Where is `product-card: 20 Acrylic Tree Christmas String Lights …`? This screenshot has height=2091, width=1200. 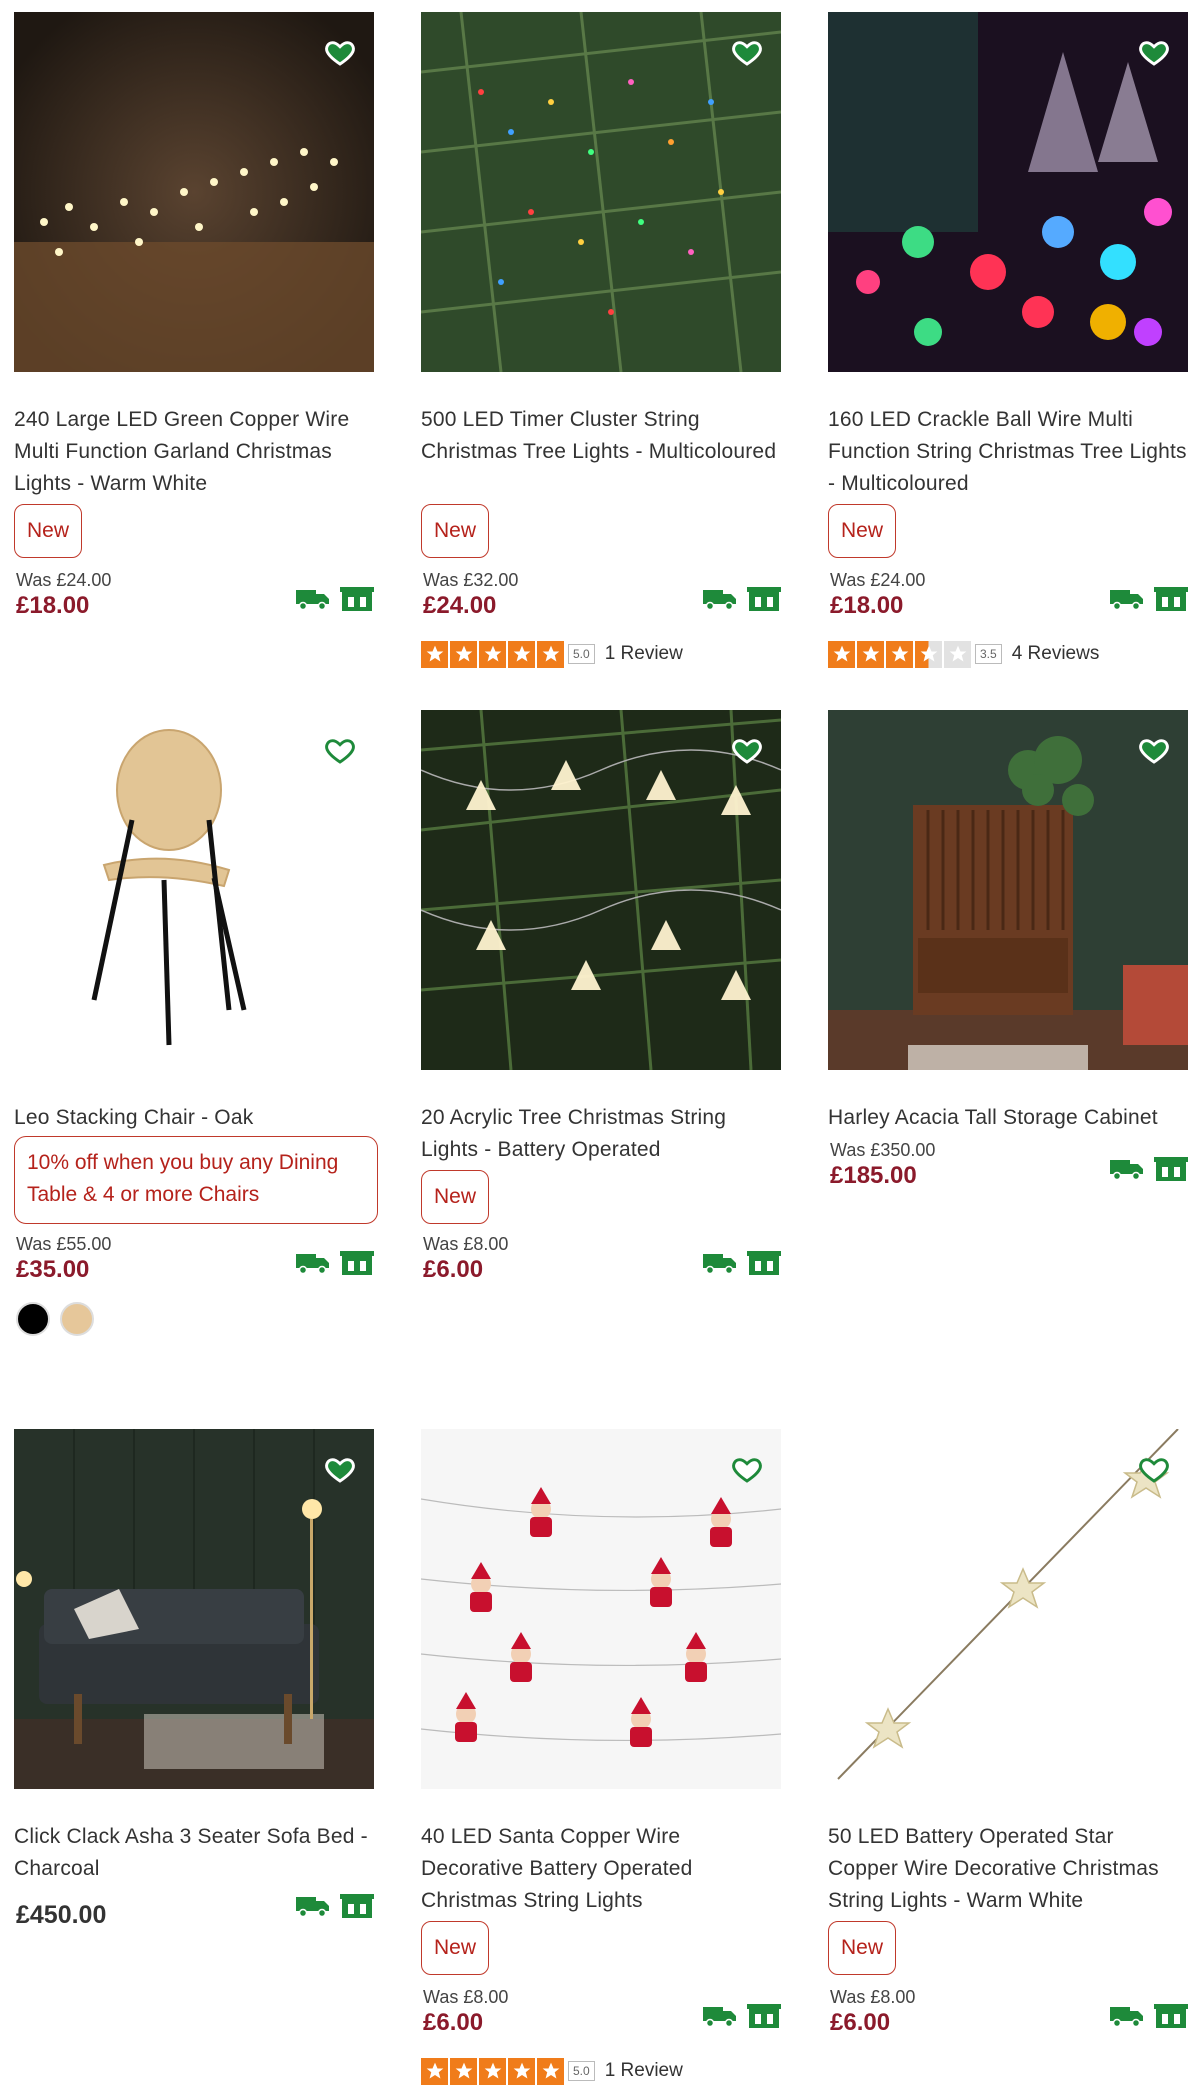 product-card: 20 Acrylic Tree Christmas String Lights … is located at coordinates (601, 996).